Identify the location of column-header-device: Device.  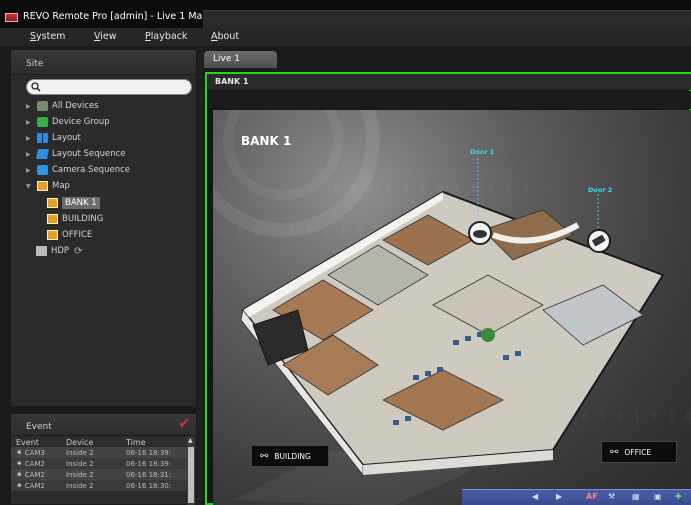
(91, 442).